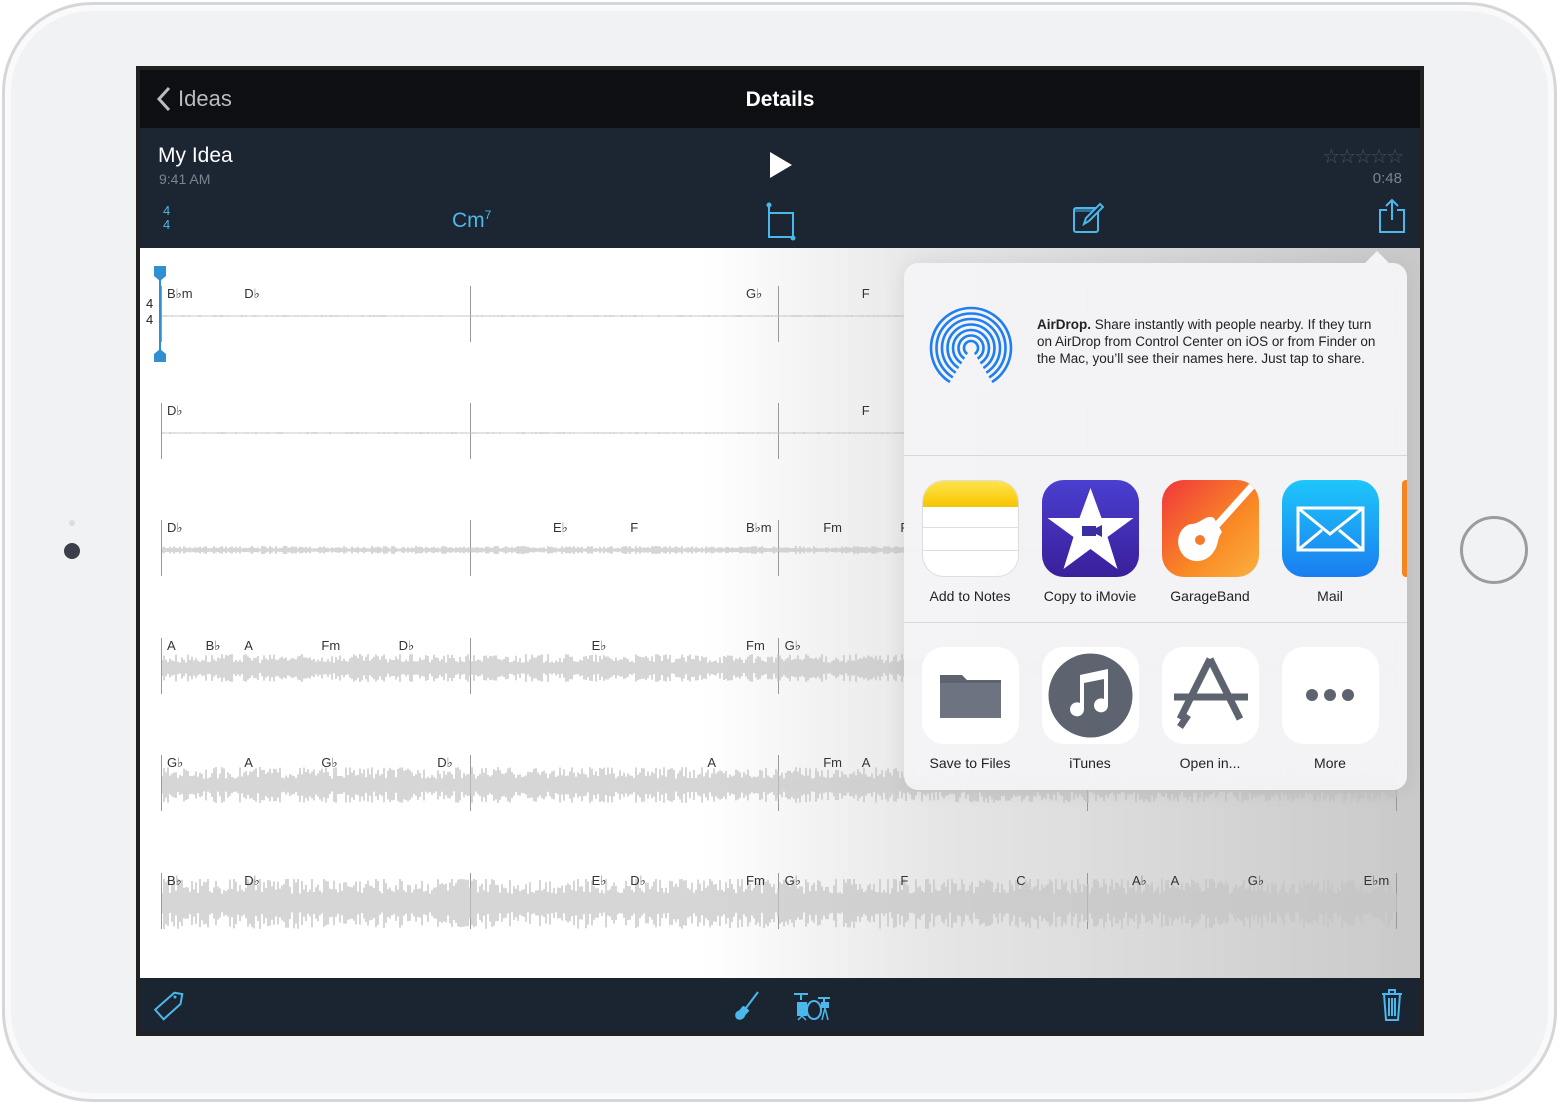  I want to click on idea-name: My Idea, so click(195, 156).